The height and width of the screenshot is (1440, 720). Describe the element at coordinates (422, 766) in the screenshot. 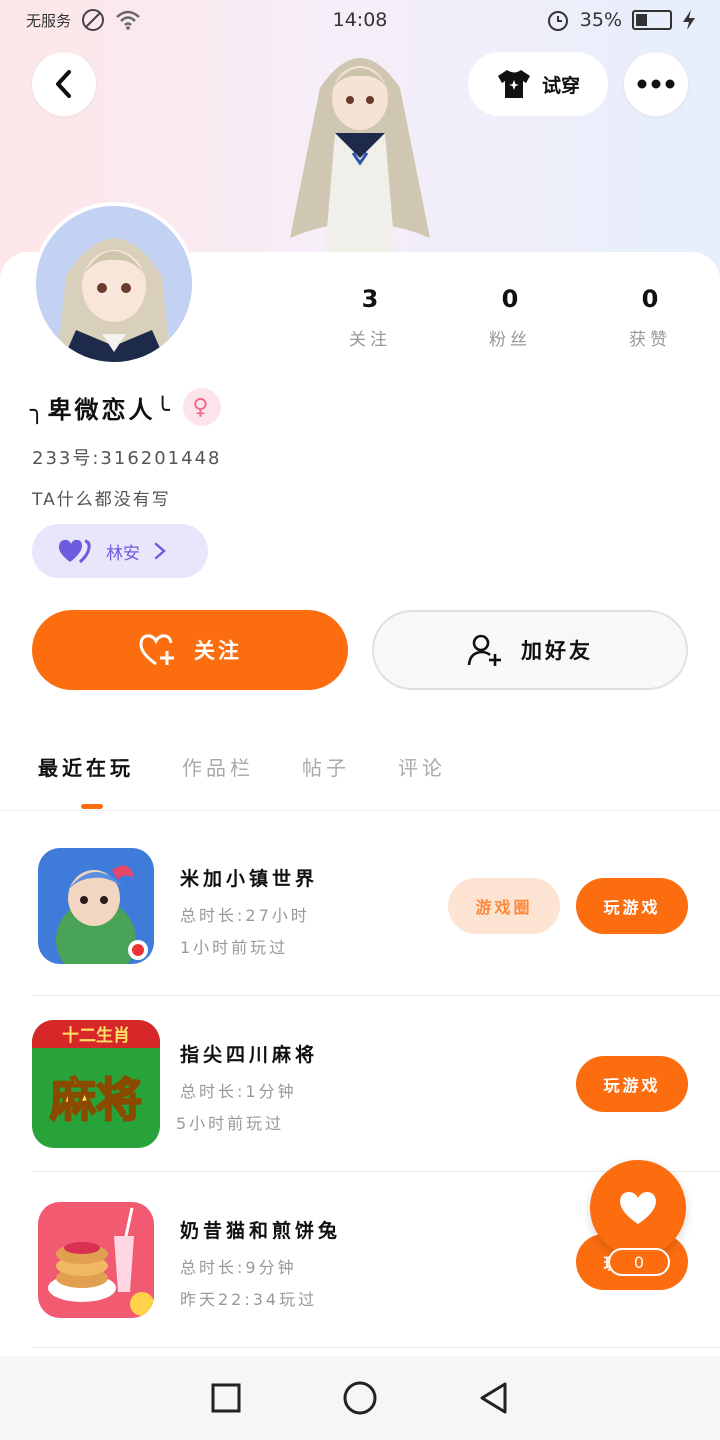

I see `tab-comments: 评论` at that location.